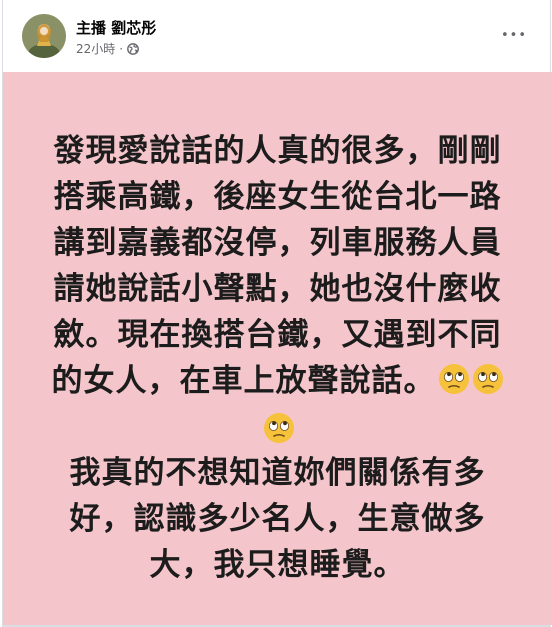  I want to click on post-text-line: 我真的不想知道妳們關係有多, so click(277, 473).